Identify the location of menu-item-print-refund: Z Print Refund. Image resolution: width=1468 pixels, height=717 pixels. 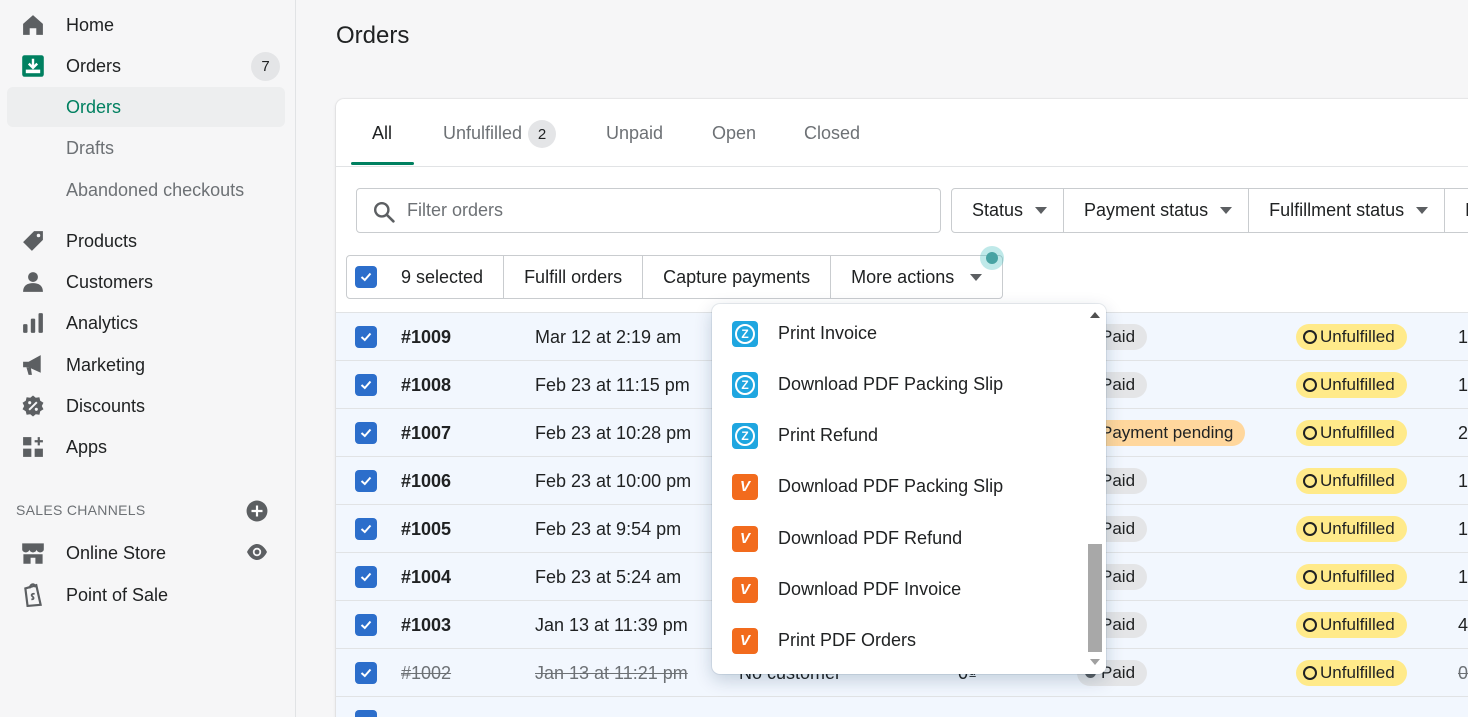
(898, 435).